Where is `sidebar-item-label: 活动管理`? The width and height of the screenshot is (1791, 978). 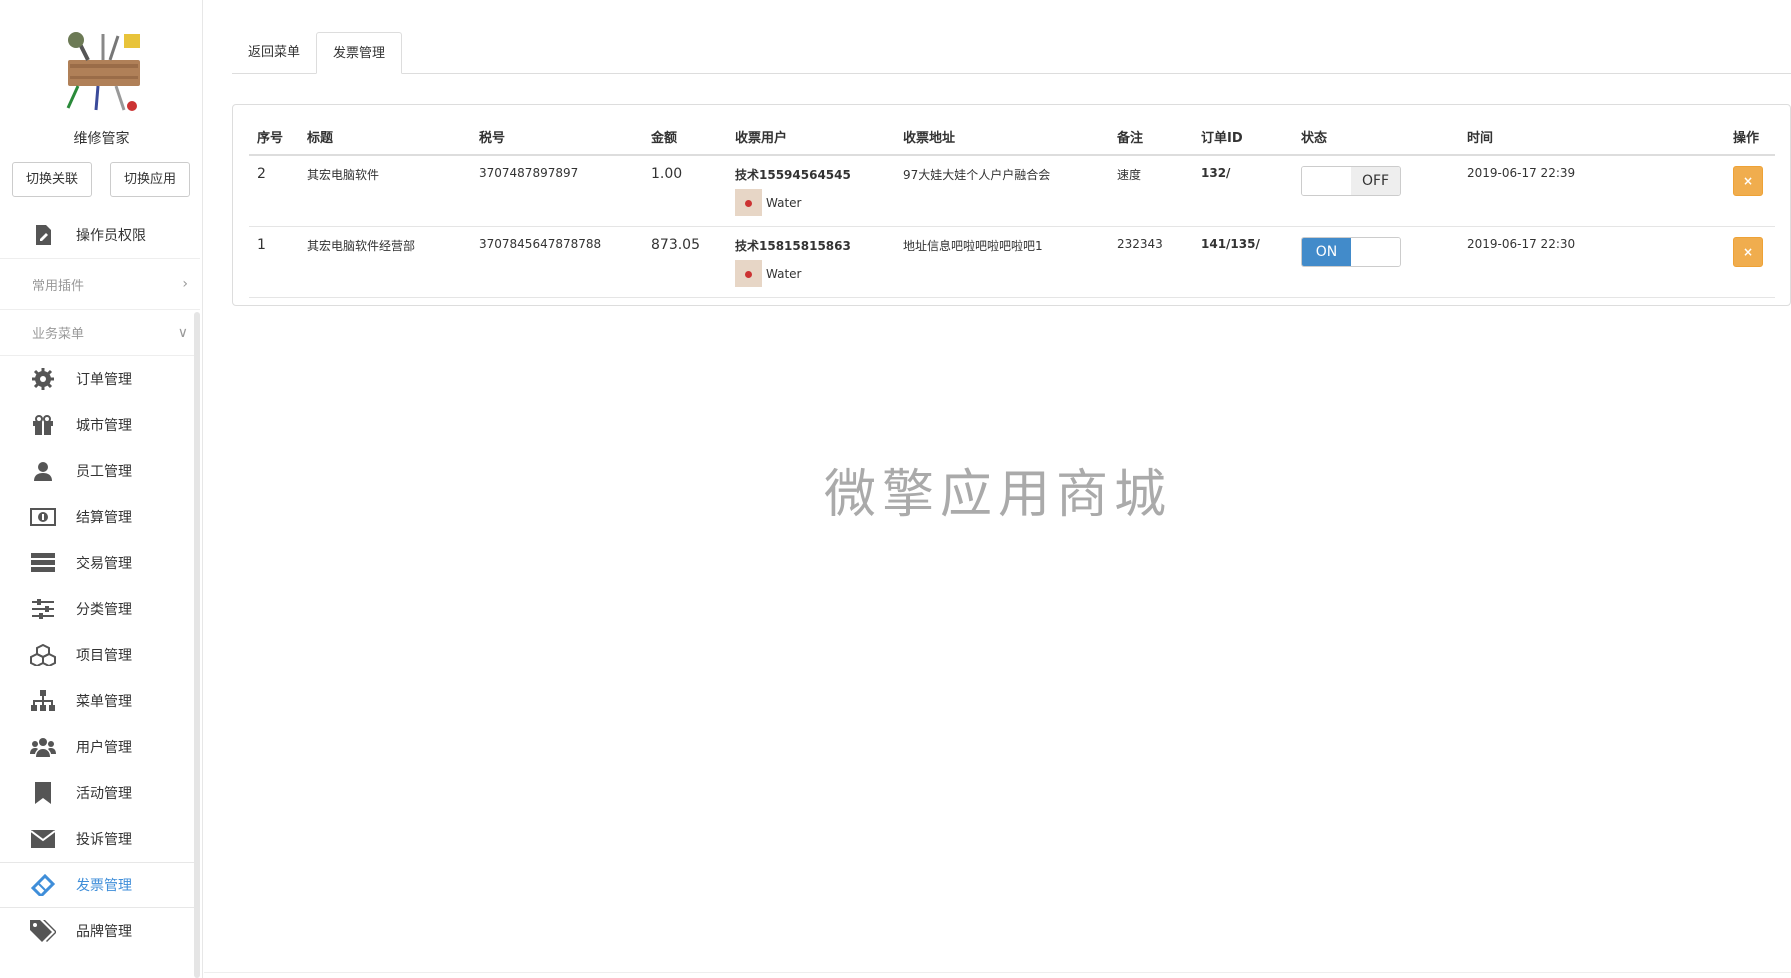 sidebar-item-label: 活动管理 is located at coordinates (104, 794).